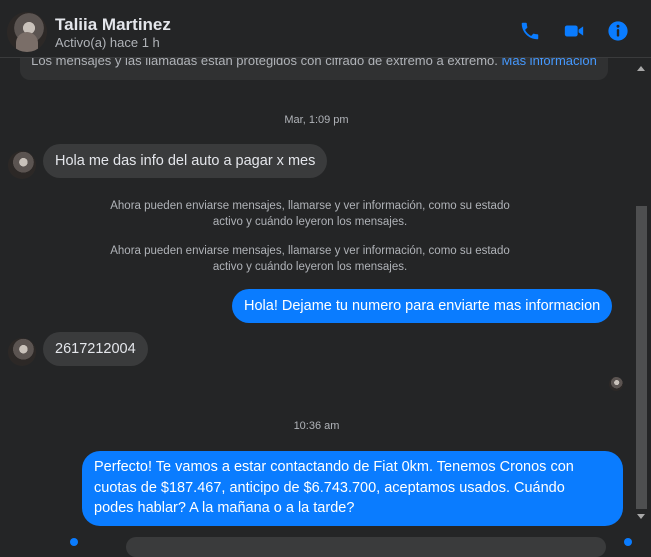 This screenshot has height=557, width=651. I want to click on composer-action-icon, so click(74, 542).